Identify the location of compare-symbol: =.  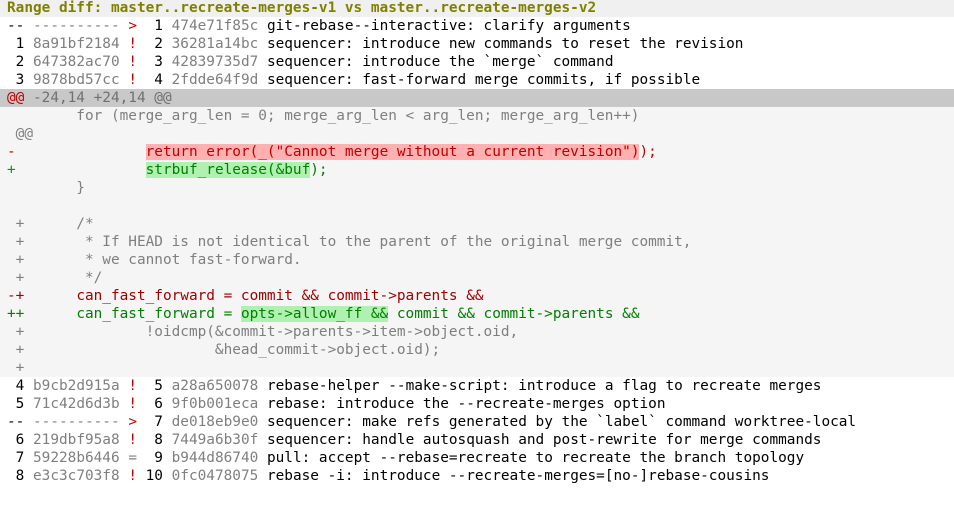
(132, 458).